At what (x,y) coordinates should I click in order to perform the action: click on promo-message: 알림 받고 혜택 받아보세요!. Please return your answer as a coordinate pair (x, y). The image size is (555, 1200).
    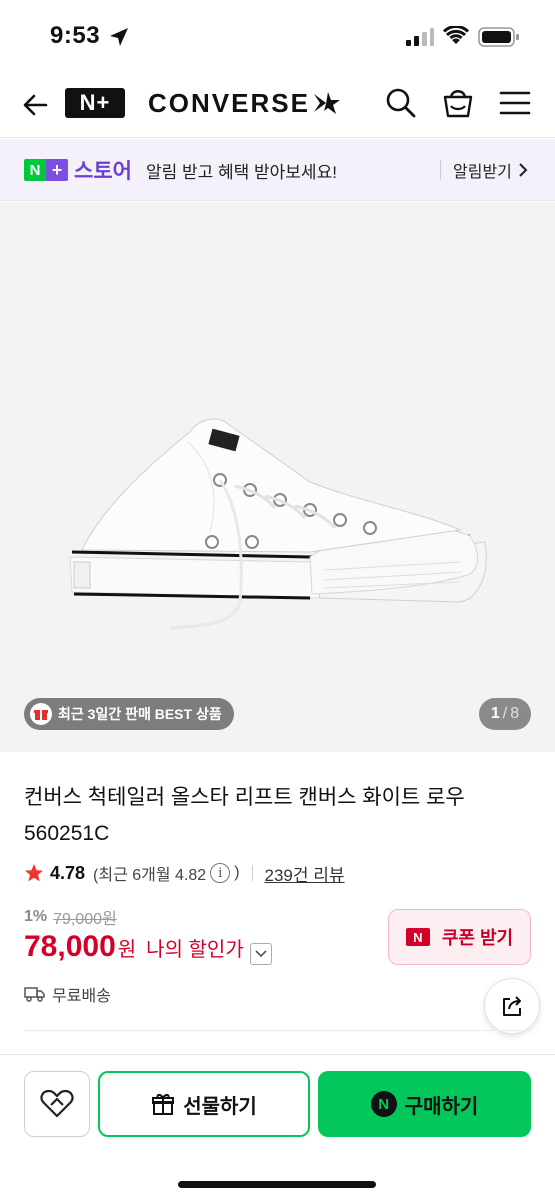
    Looking at the image, I should click on (241, 172).